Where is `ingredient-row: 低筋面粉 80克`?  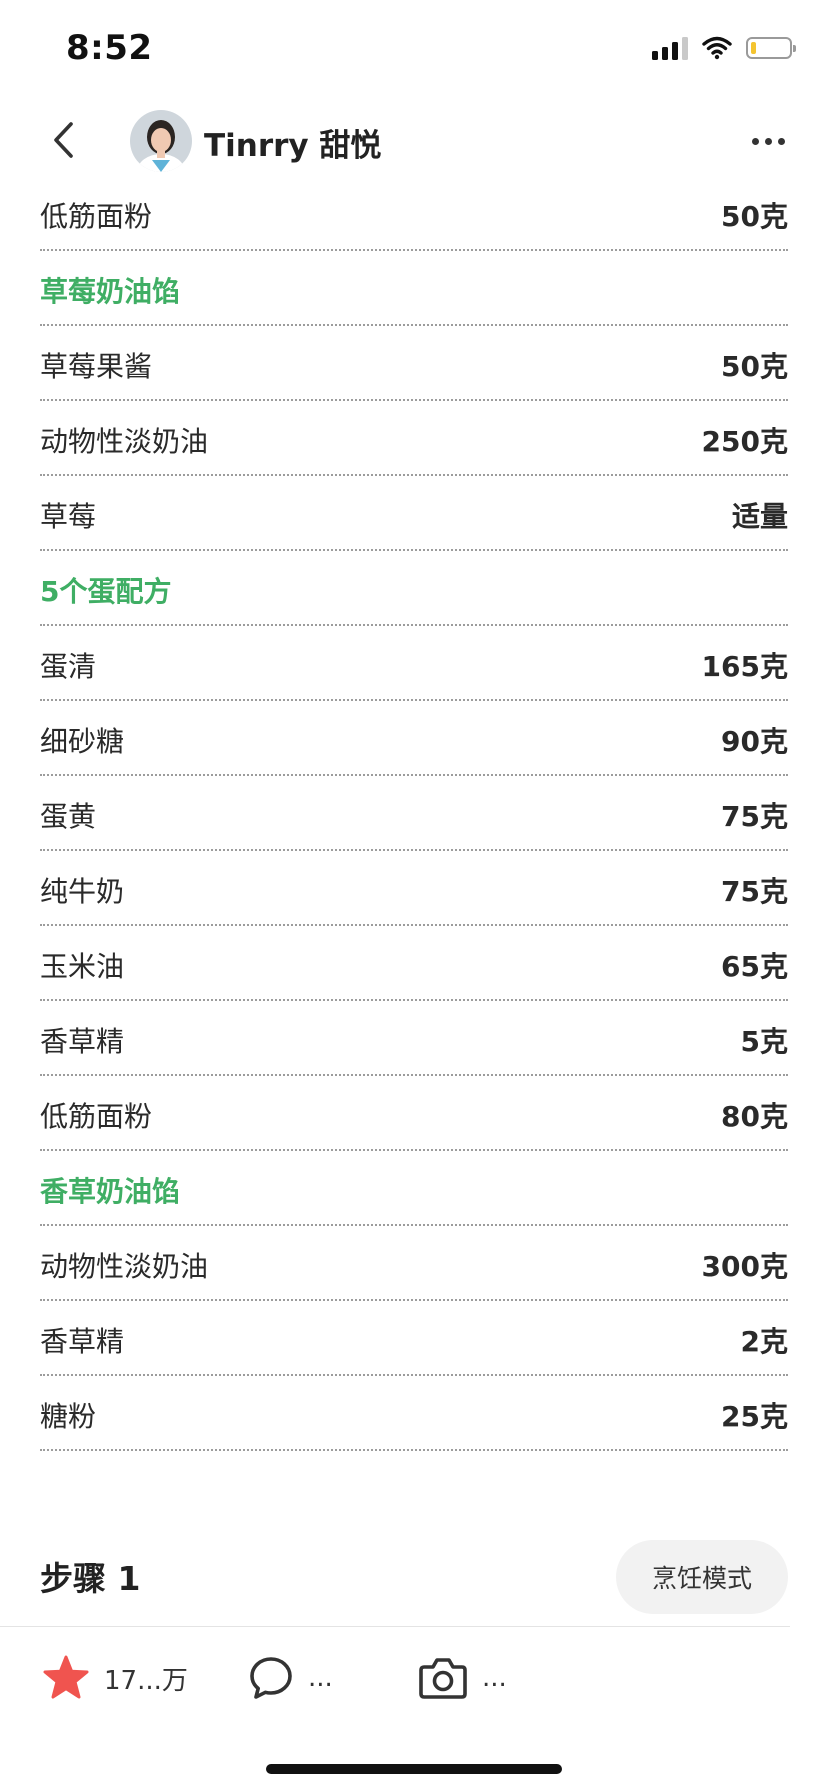 ingredient-row: 低筋面粉 80克 is located at coordinates (414, 1113).